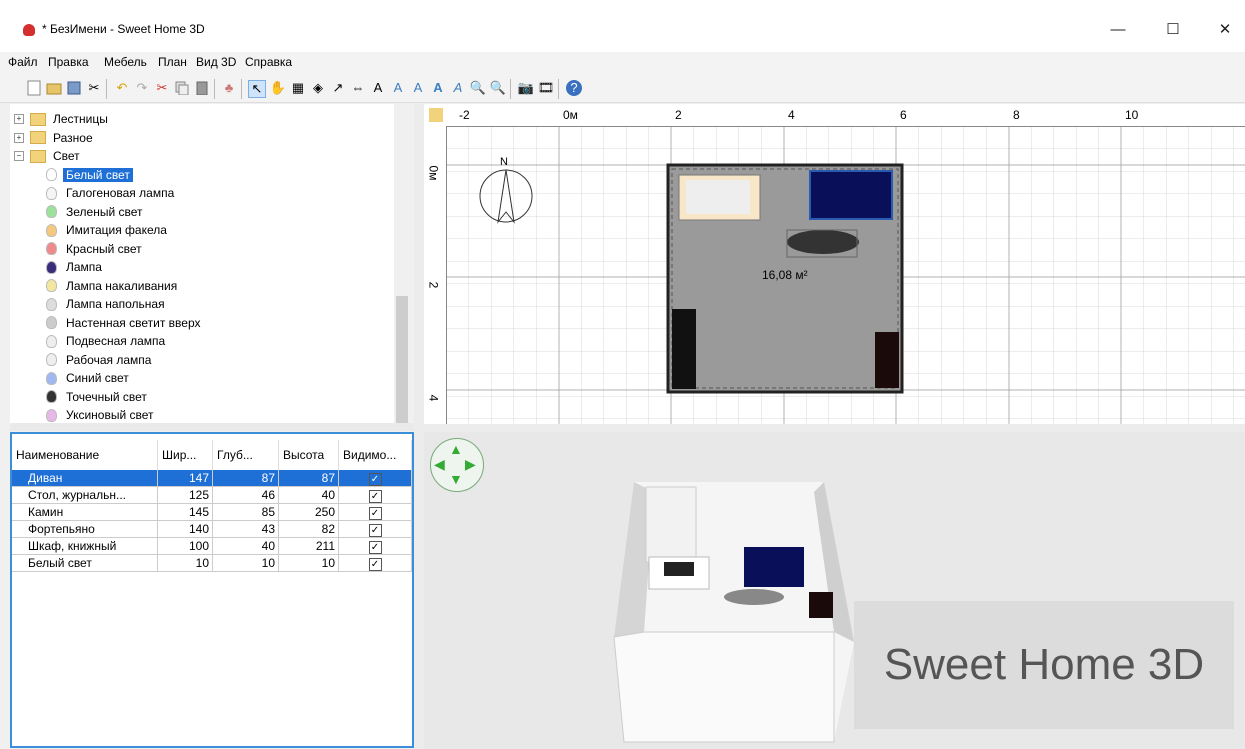  Describe the element at coordinates (457, 465) in the screenshot. I see `navigation-arrows: ▲ ▼ ◀ ▶` at that location.